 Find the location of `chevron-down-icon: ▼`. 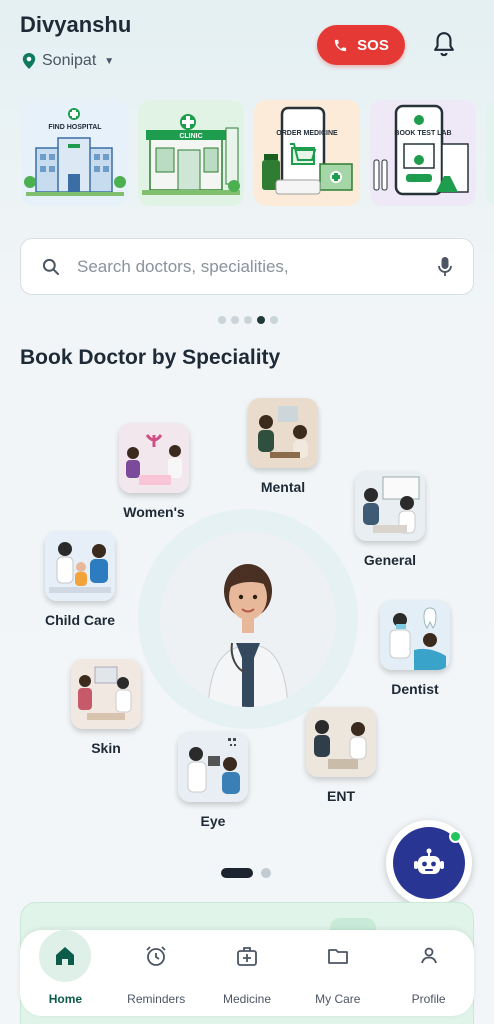

chevron-down-icon: ▼ is located at coordinates (109, 61).